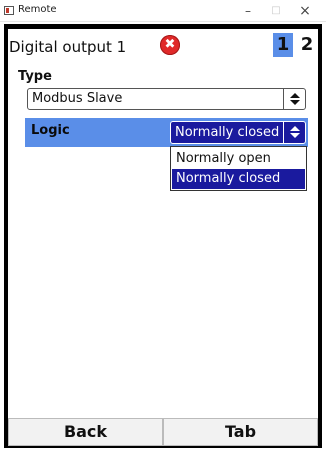 The width and height of the screenshot is (326, 449). Describe the element at coordinates (85, 432) in the screenshot. I see `back-button: Back` at that location.